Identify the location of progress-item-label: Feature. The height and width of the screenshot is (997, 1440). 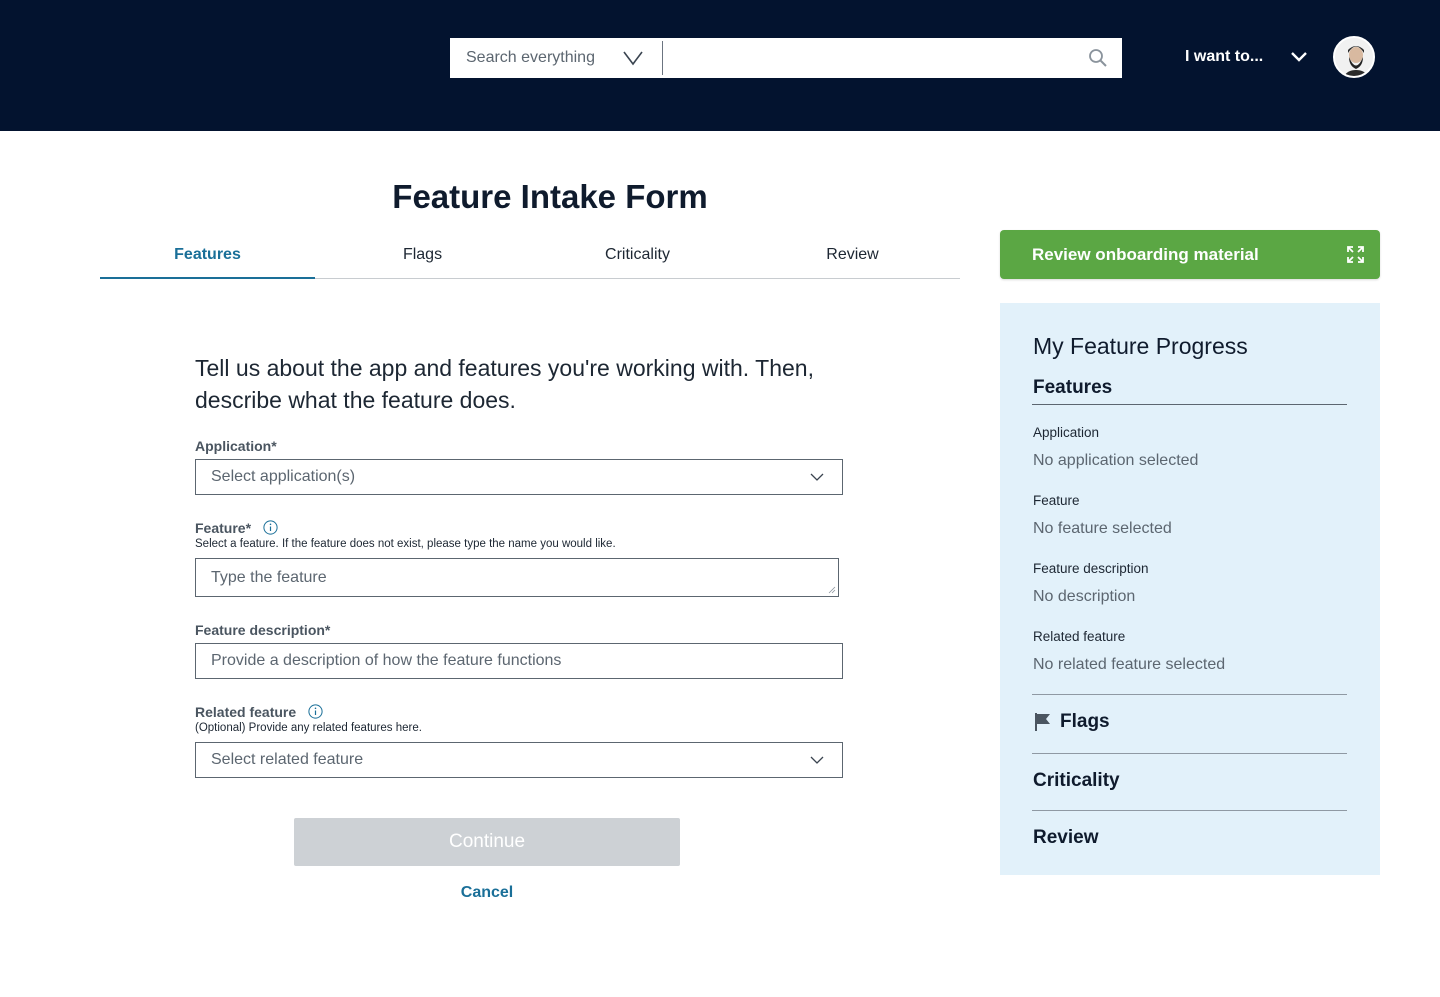
(1056, 500).